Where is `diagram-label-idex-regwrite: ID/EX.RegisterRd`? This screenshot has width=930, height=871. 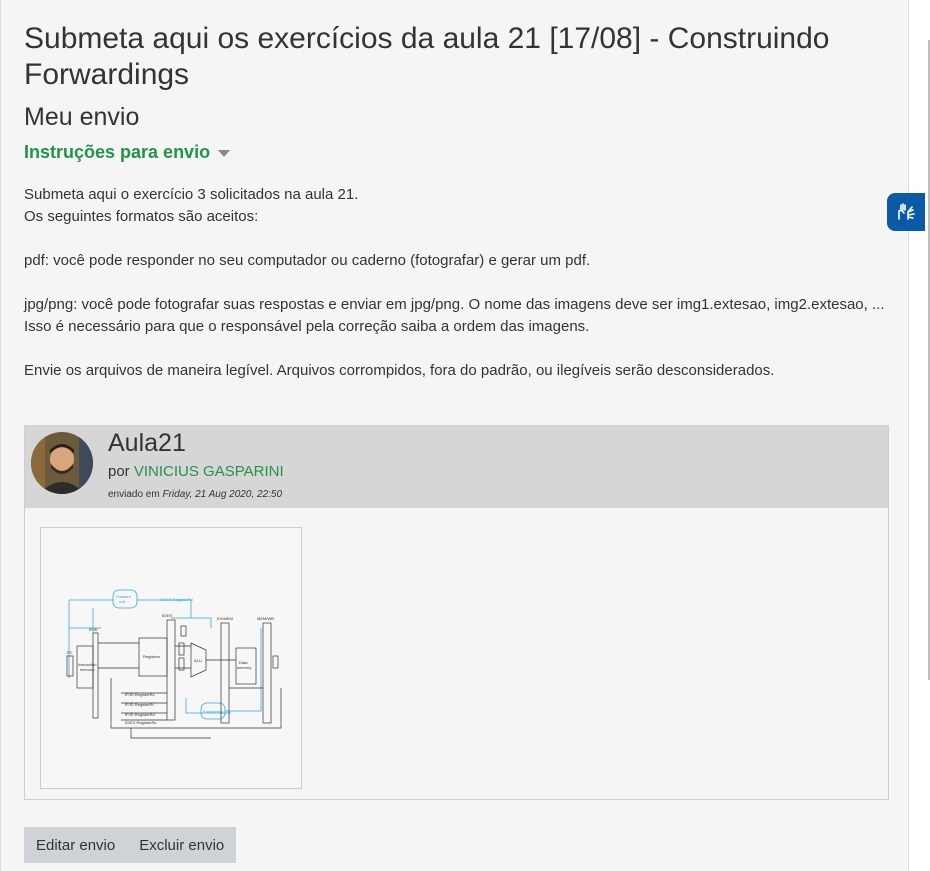
diagram-label-idex-regwrite: ID/EX.RegisterRd is located at coordinates (177, 599).